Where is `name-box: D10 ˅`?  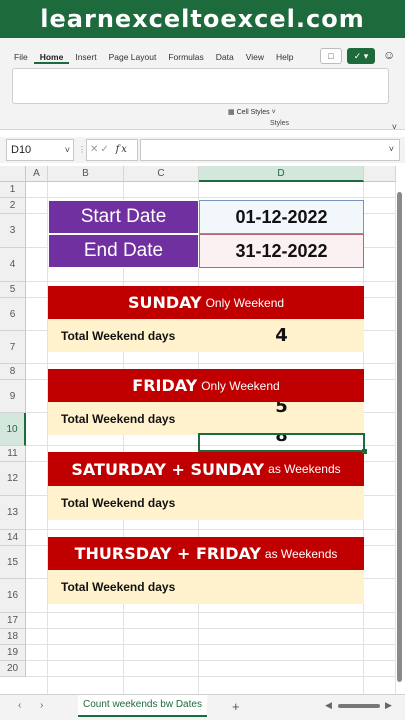
name-box: D10 ˅ is located at coordinates (40, 150).